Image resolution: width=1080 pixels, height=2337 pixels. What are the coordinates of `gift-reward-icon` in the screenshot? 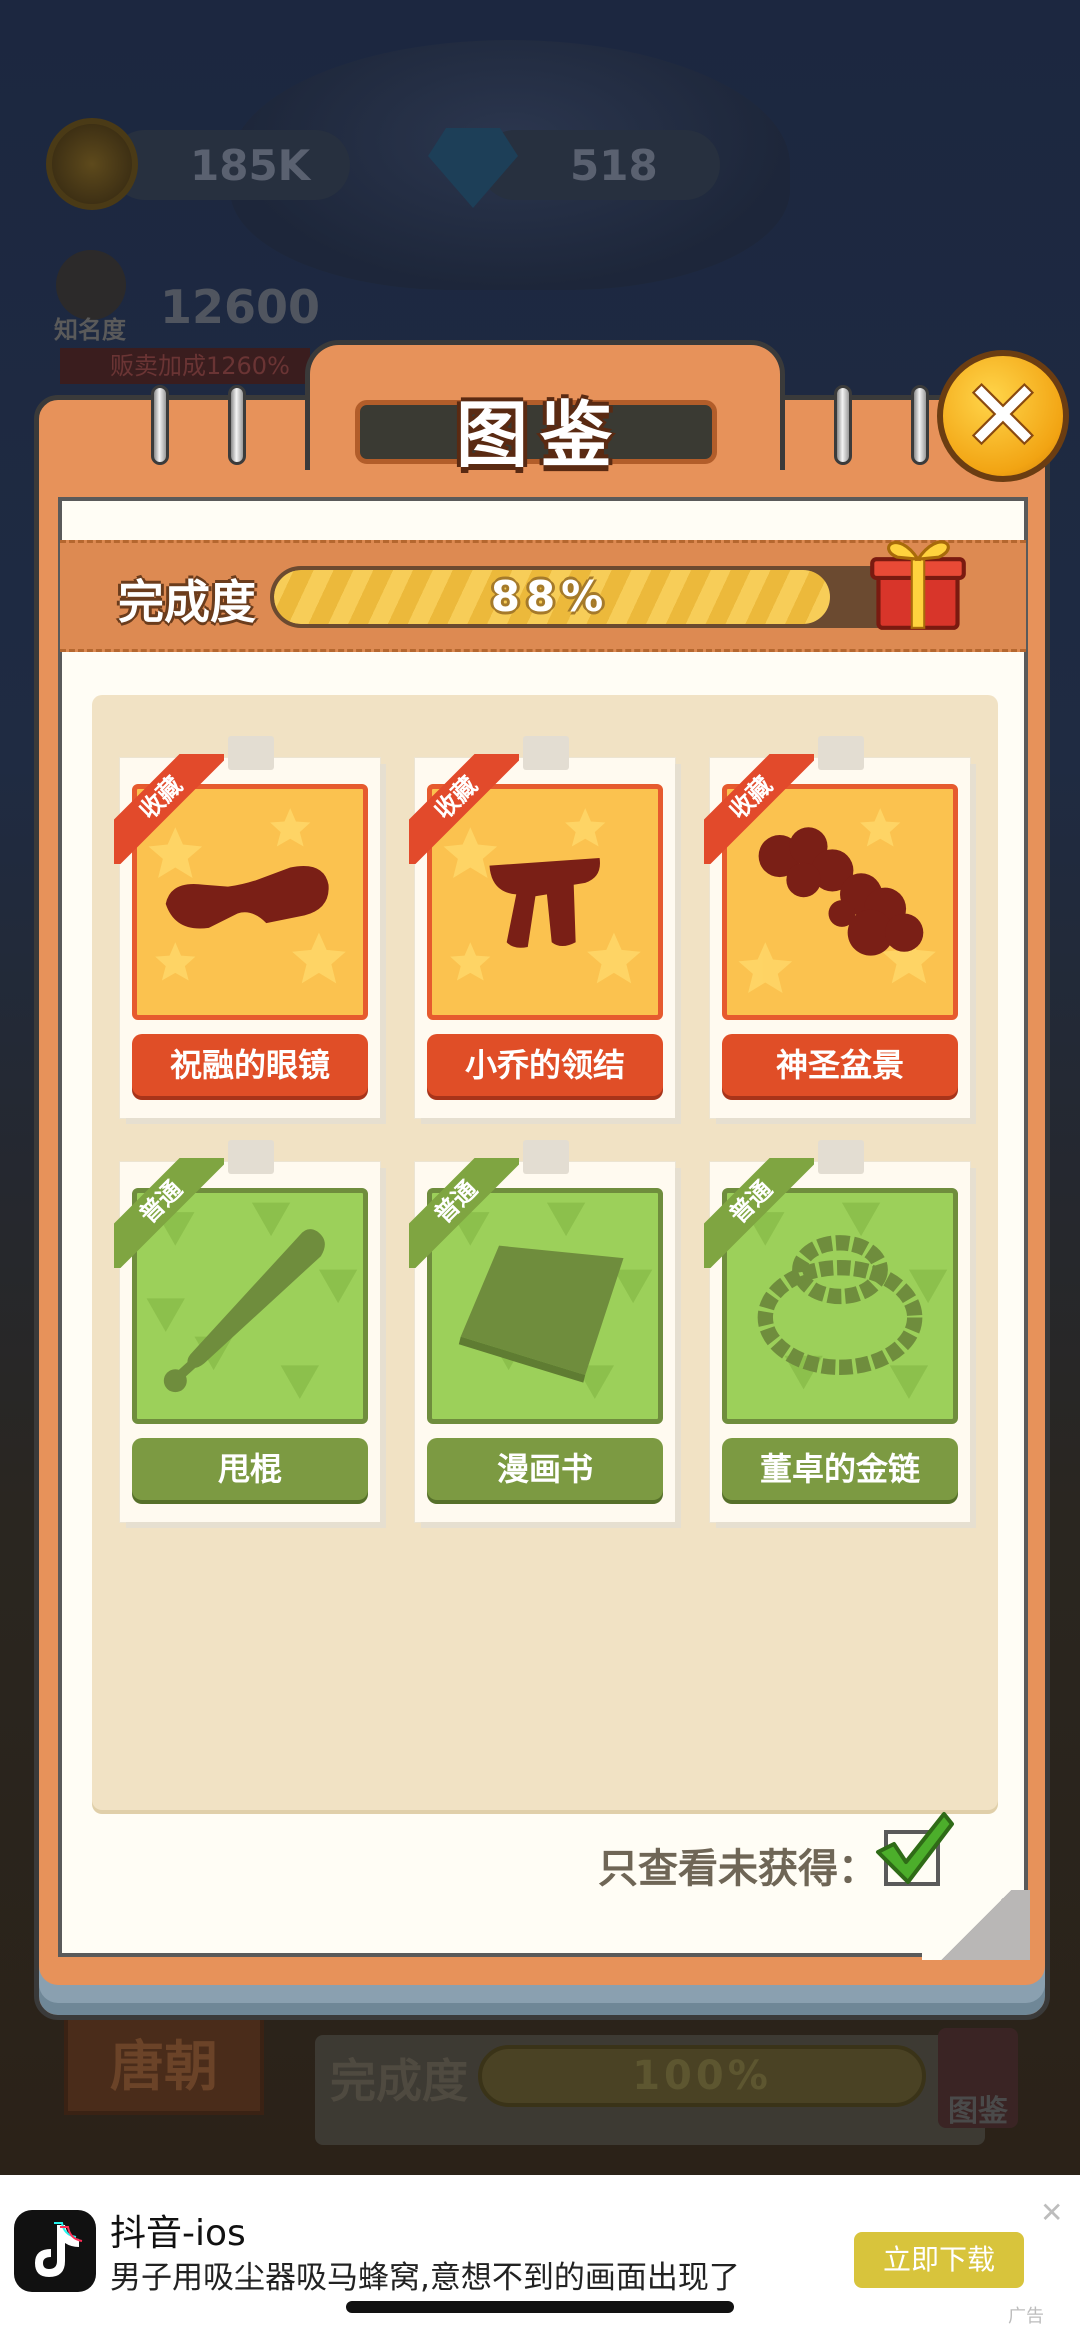 It's located at (918, 580).